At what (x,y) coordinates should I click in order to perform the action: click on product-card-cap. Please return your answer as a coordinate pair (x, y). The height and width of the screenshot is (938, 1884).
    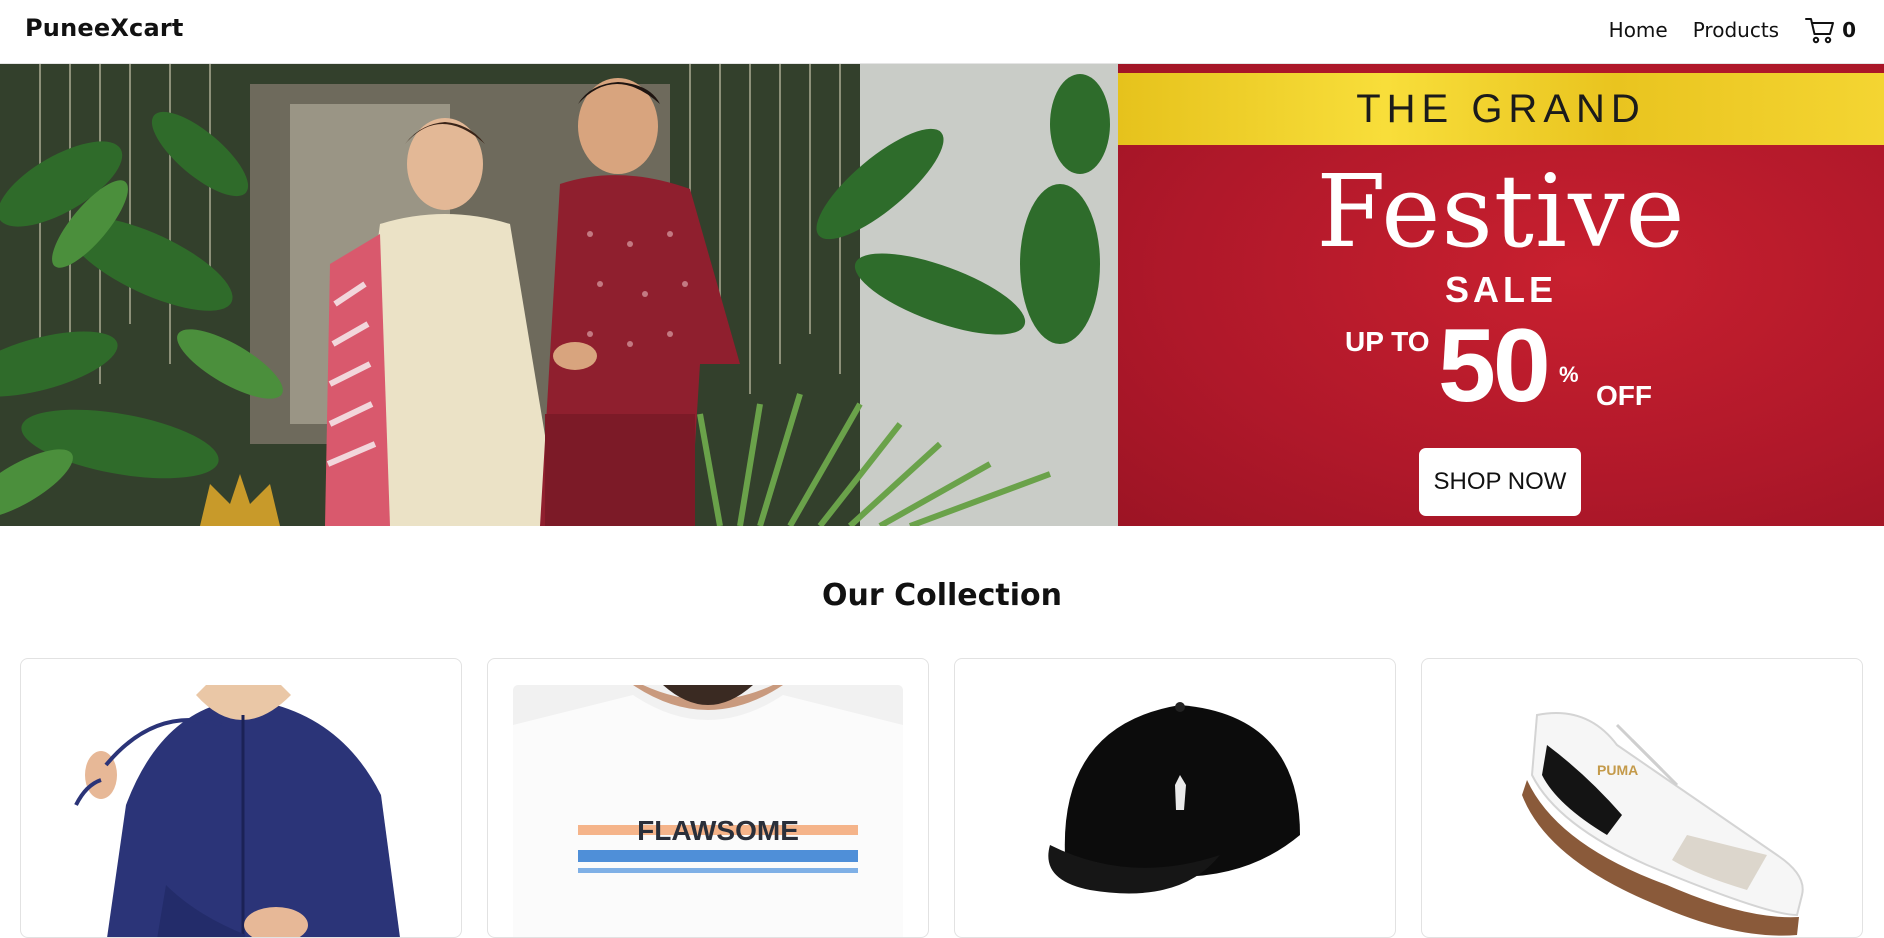
    Looking at the image, I should click on (1175, 798).